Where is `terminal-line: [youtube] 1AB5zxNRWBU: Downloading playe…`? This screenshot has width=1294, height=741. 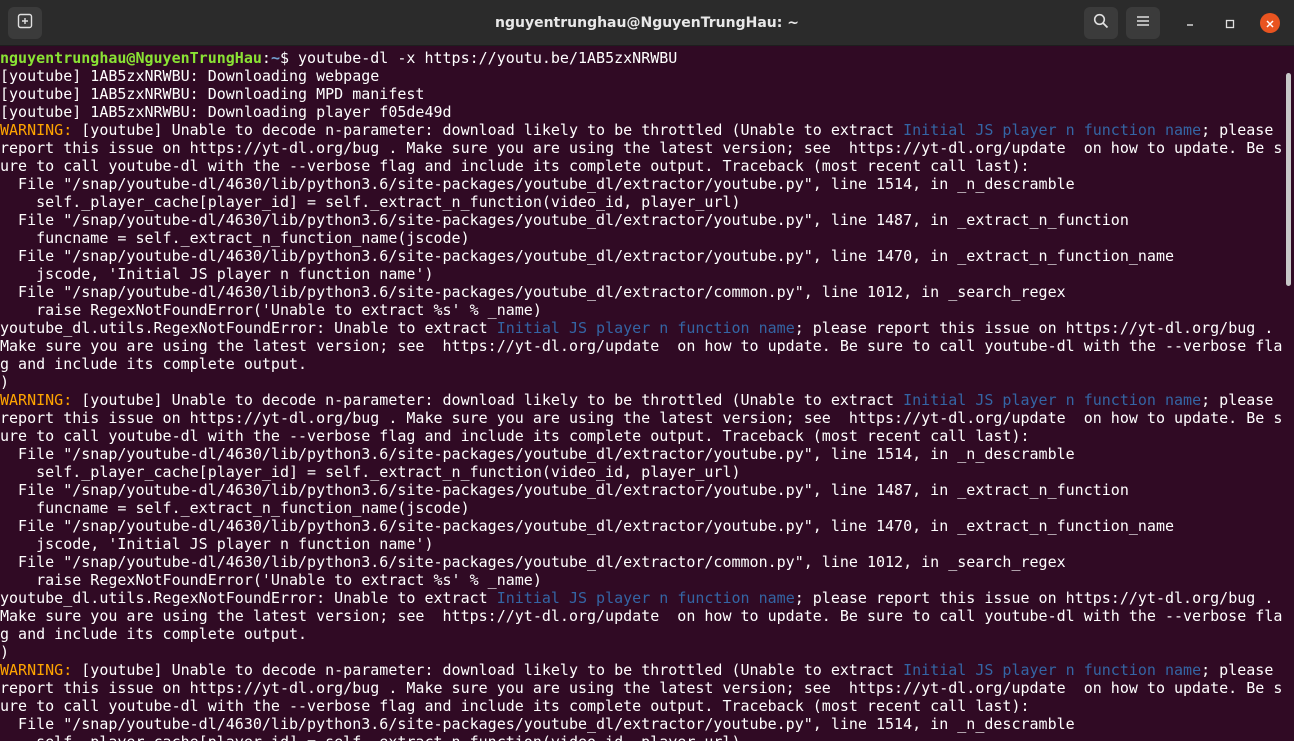 terminal-line: [youtube] 1AB5zxNRWBU: Downloading playe… is located at coordinates (644, 112).